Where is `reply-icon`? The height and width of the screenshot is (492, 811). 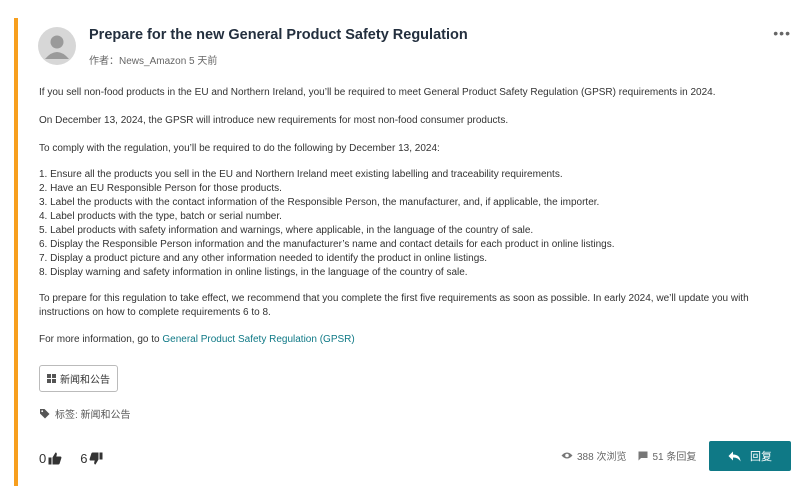 reply-icon is located at coordinates (734, 456).